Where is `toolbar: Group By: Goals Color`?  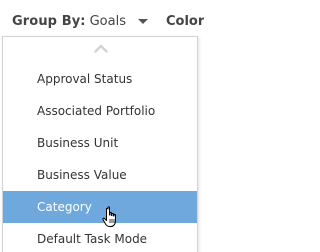
toolbar: Group By: Goals Color is located at coordinates (102, 18).